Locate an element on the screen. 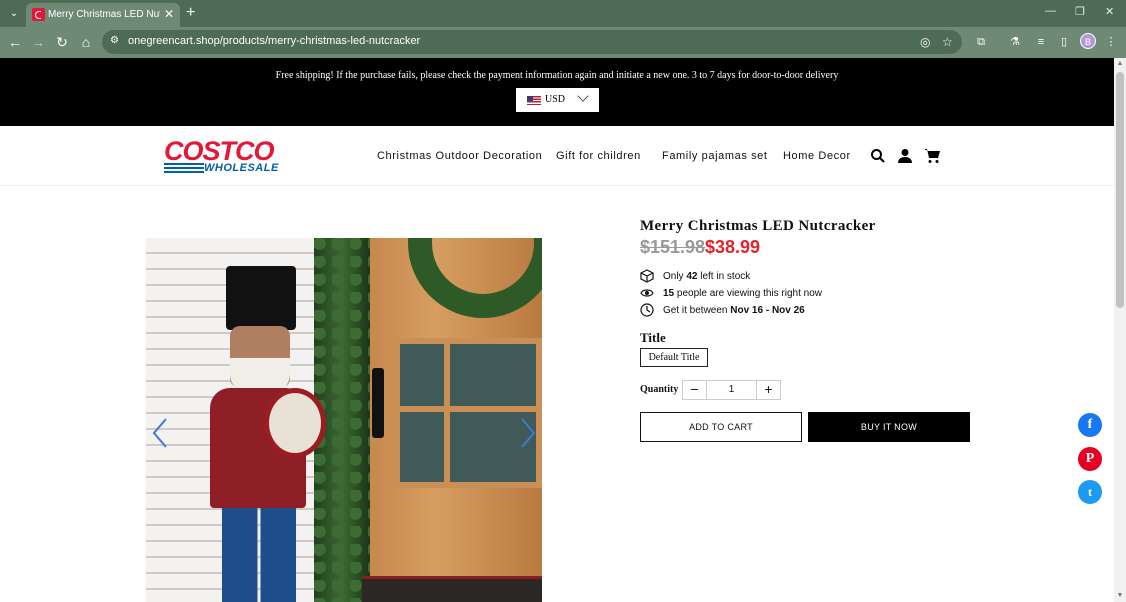 The height and width of the screenshot is (602, 1126). twitter-icon: t is located at coordinates (1090, 492).